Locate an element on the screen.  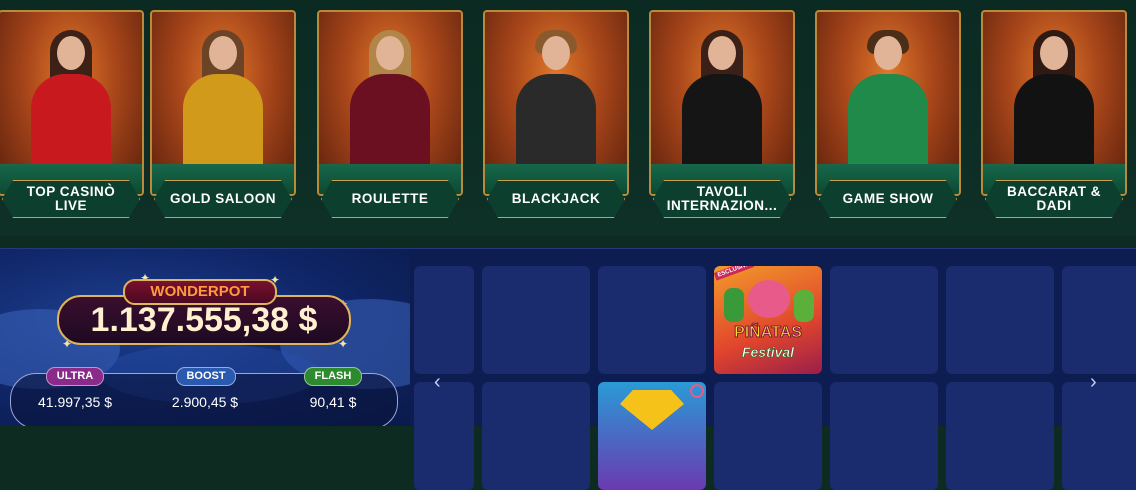
tier-boost-badge: BOOST is located at coordinates (206, 376).